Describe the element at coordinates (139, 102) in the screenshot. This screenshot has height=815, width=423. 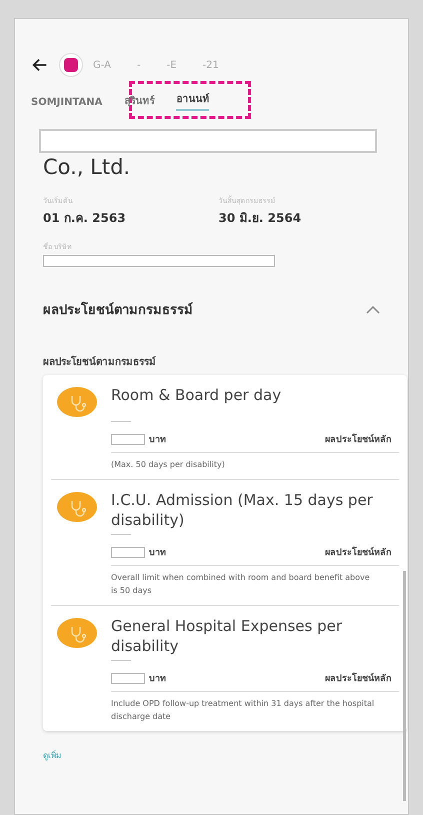
I see `person-tab: สุรินทร์` at that location.